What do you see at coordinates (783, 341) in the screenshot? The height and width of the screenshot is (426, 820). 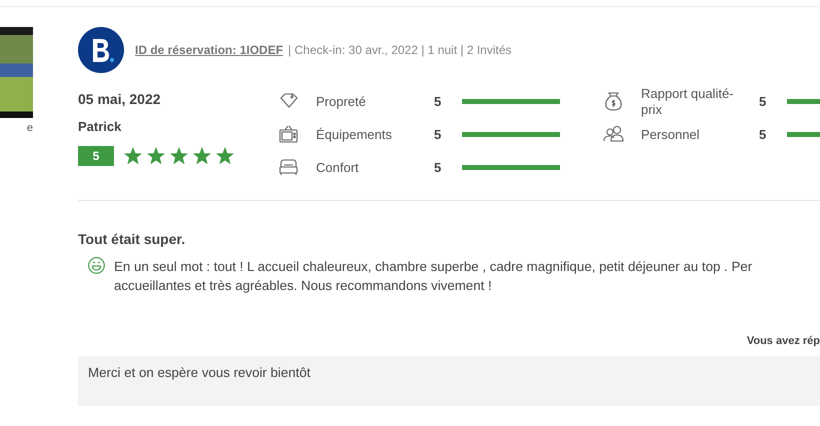 I see `reply-label: Vous avez rép` at bounding box center [783, 341].